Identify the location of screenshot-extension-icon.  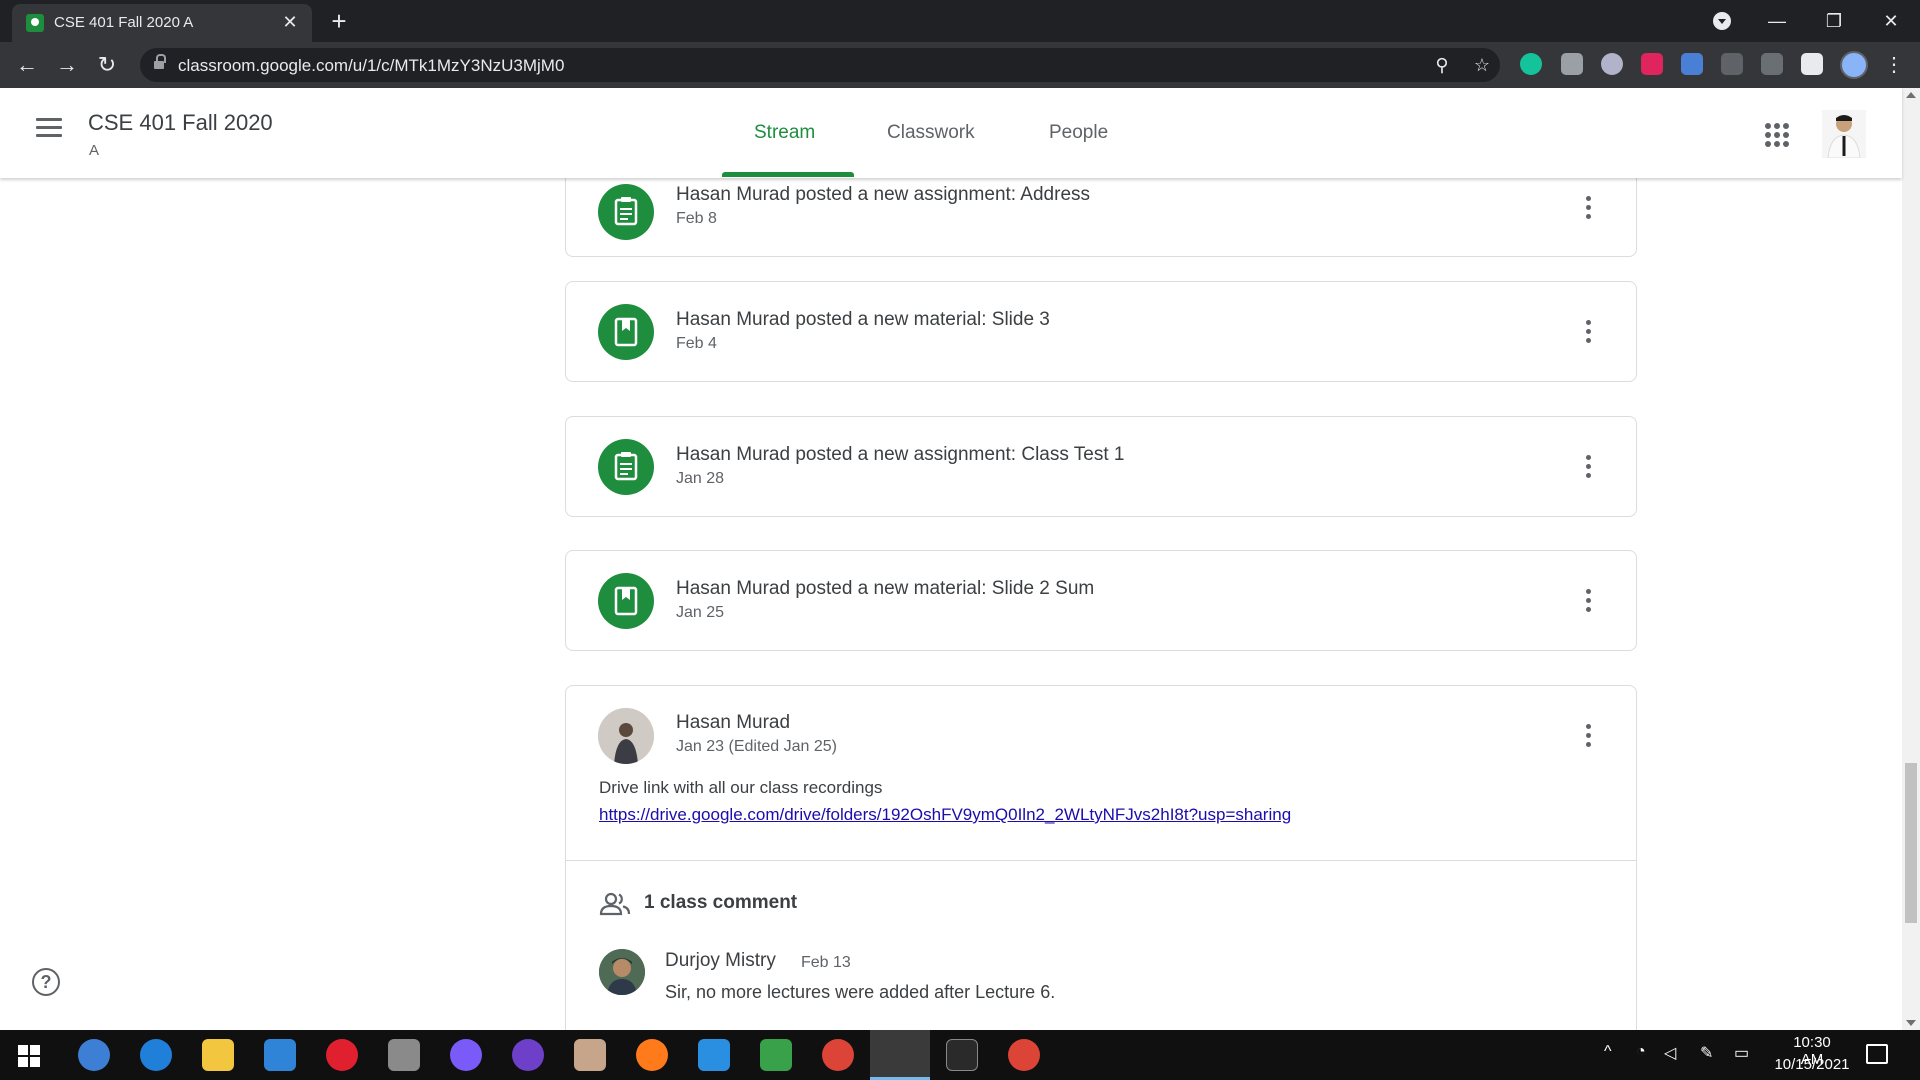
(1572, 64).